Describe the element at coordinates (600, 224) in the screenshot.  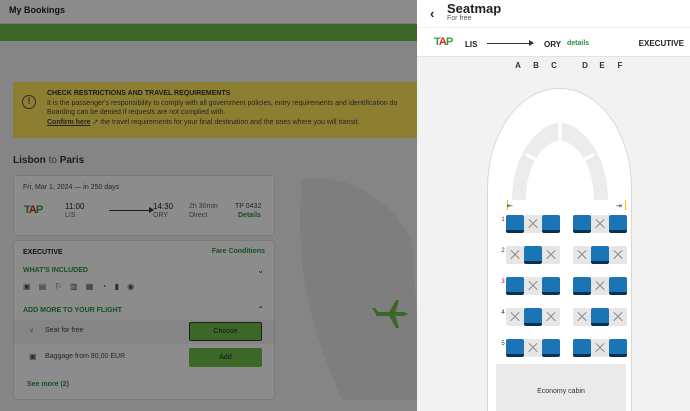
I see `seat-1E-occupied` at that location.